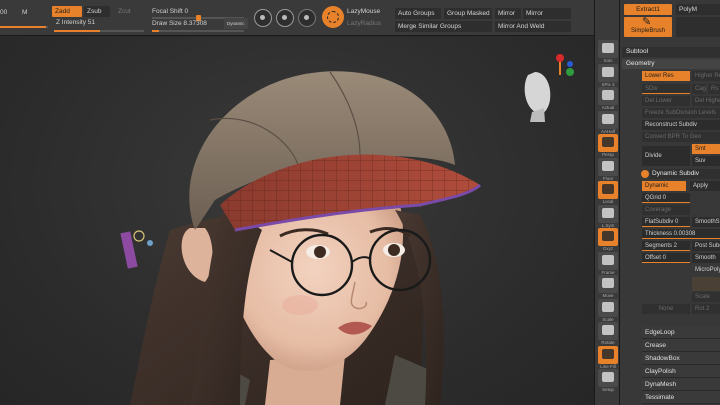 This screenshot has height=405, width=720. I want to click on shelf-button-line-fill, so click(608, 354).